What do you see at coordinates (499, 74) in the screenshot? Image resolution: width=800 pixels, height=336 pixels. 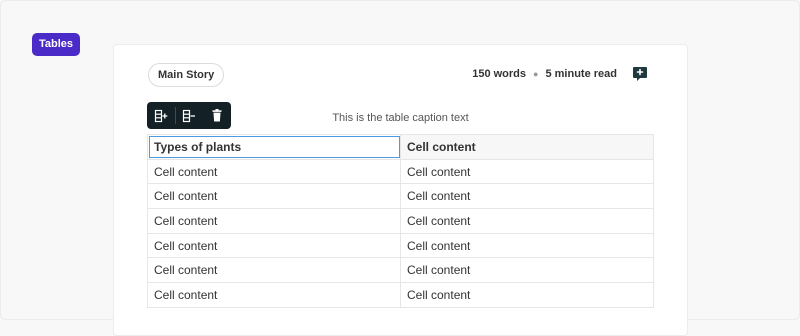 I see `word-count: 150 words` at bounding box center [499, 74].